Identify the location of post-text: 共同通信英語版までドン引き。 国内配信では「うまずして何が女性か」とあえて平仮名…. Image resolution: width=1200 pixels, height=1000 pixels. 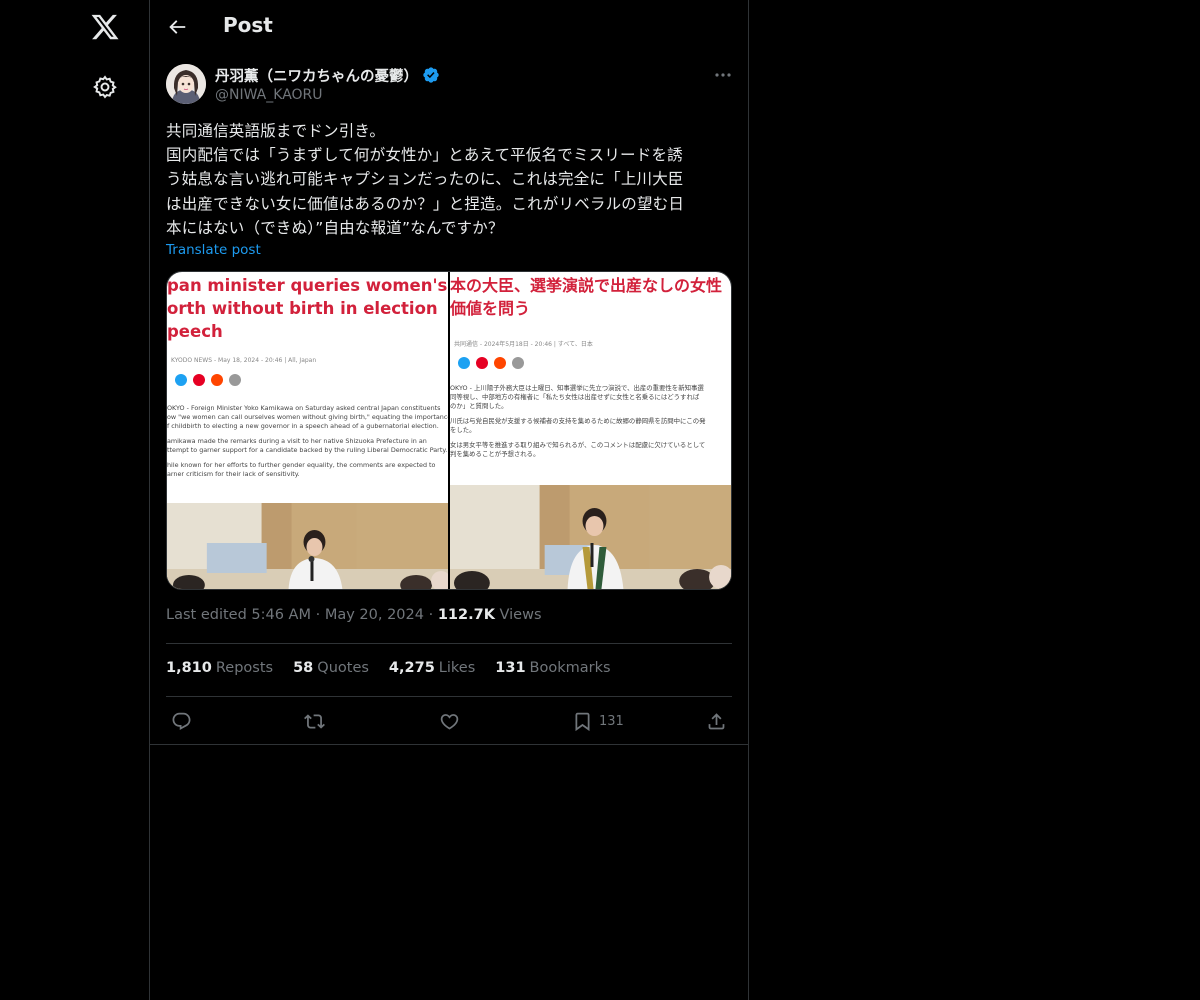
(449, 179).